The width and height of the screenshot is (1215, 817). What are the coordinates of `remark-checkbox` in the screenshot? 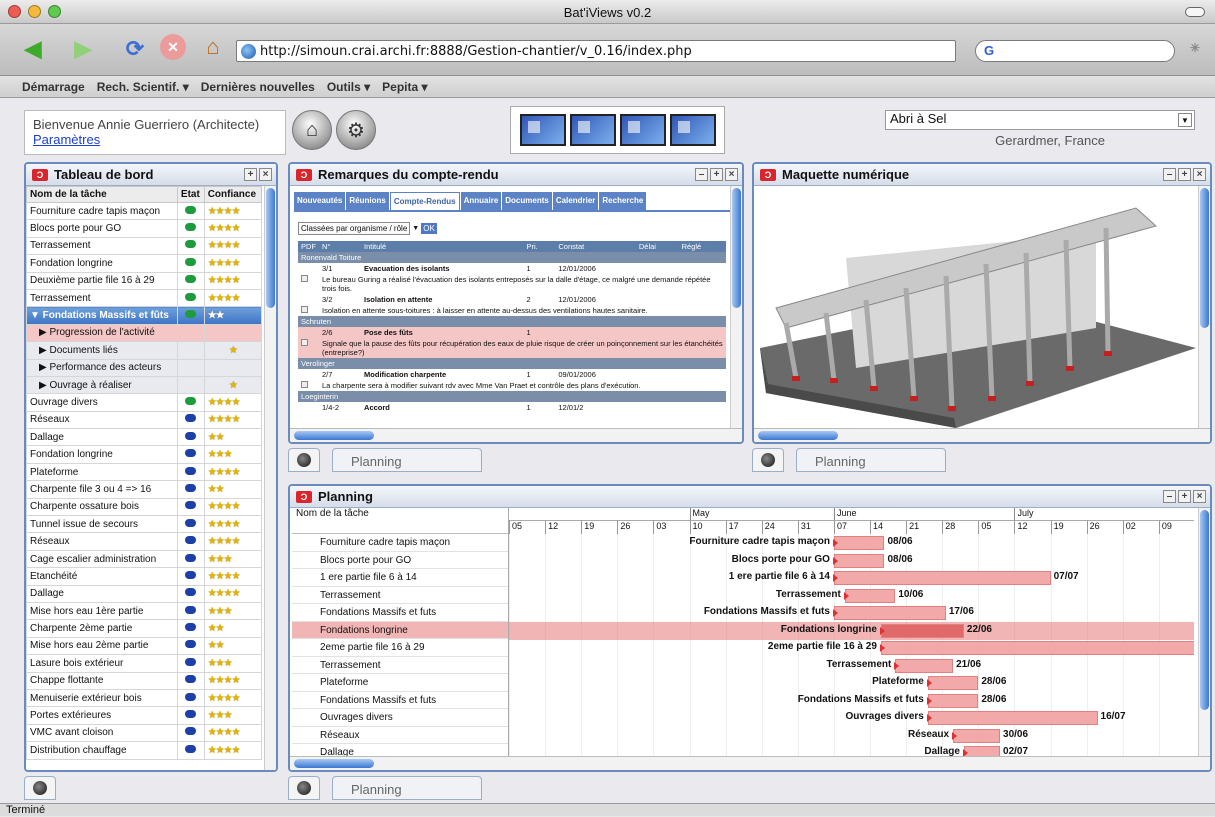 It's located at (308, 348).